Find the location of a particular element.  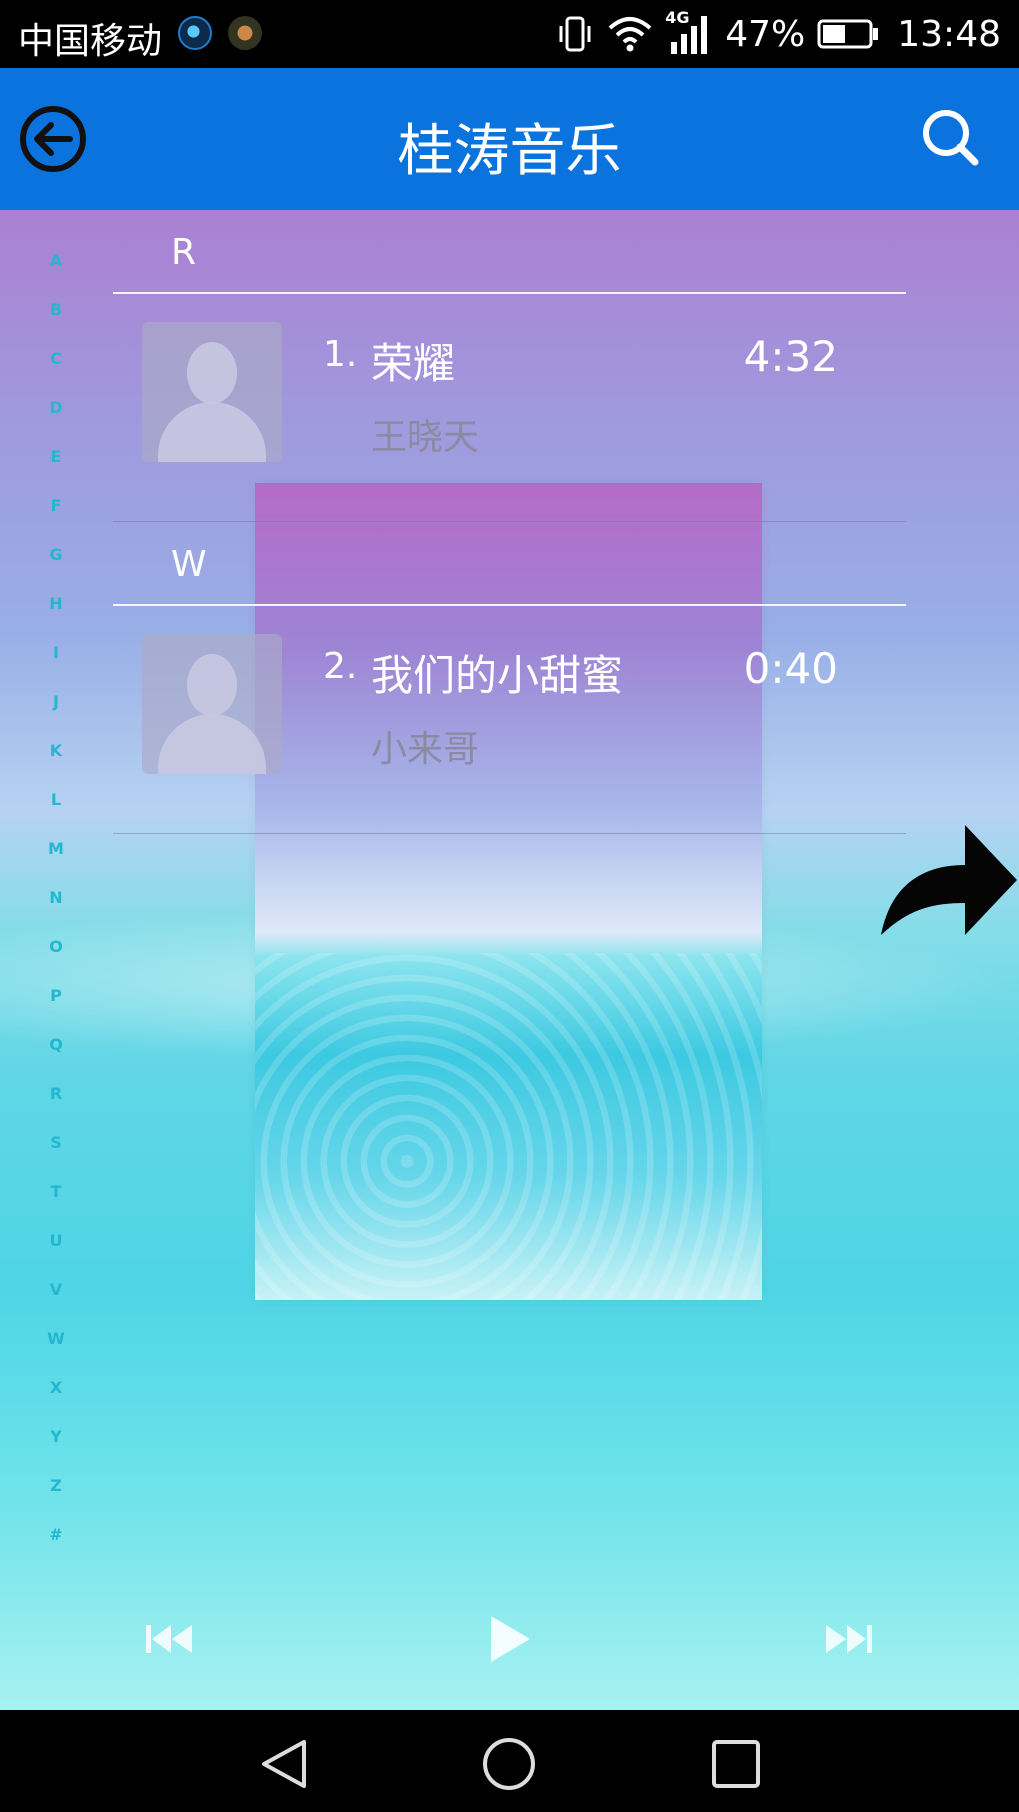

alphabet-index-letter: N is located at coordinates (56, 897).